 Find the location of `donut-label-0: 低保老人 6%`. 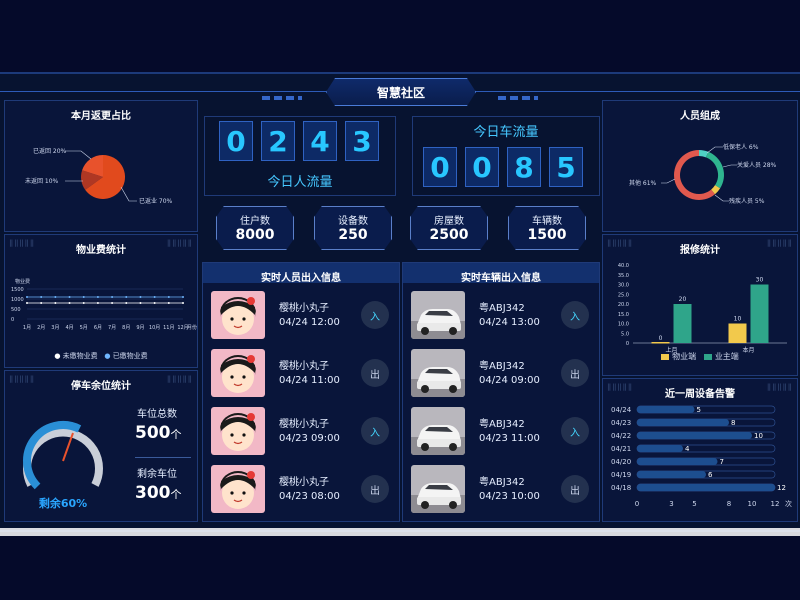

donut-label-0: 低保老人 6% is located at coordinates (741, 147).